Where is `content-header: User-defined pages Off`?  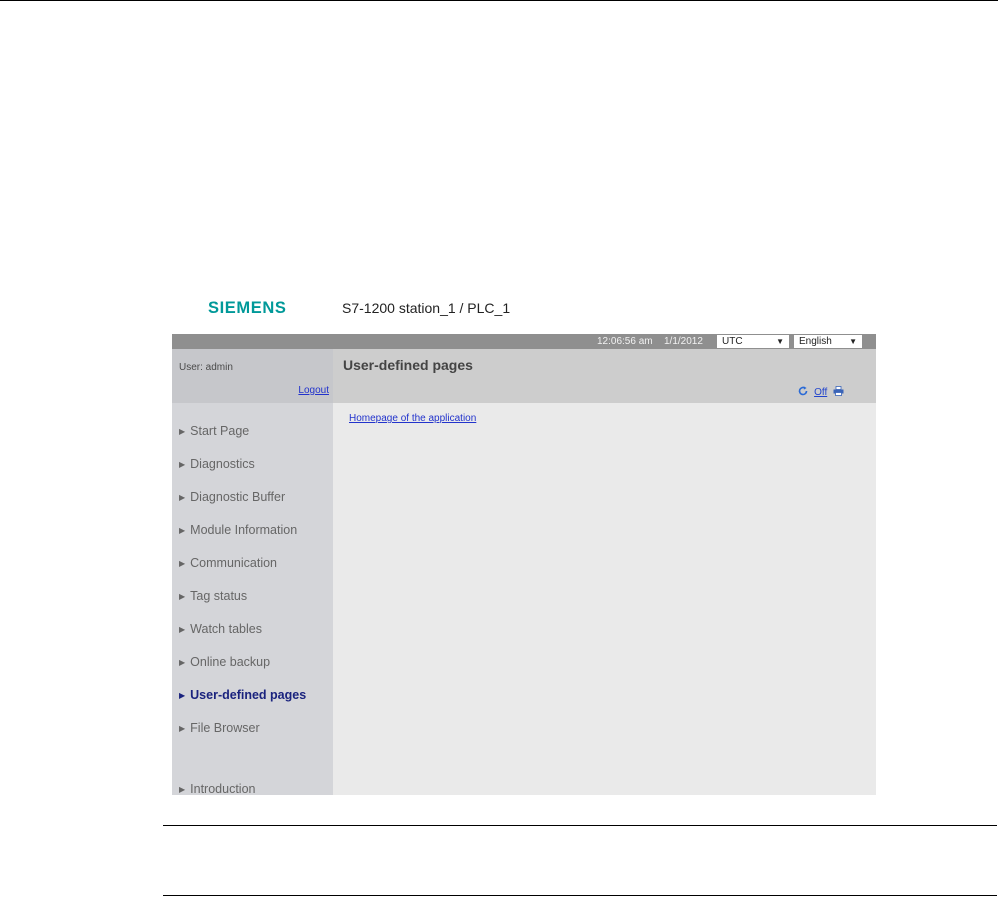
content-header: User-defined pages Off is located at coordinates (604, 376).